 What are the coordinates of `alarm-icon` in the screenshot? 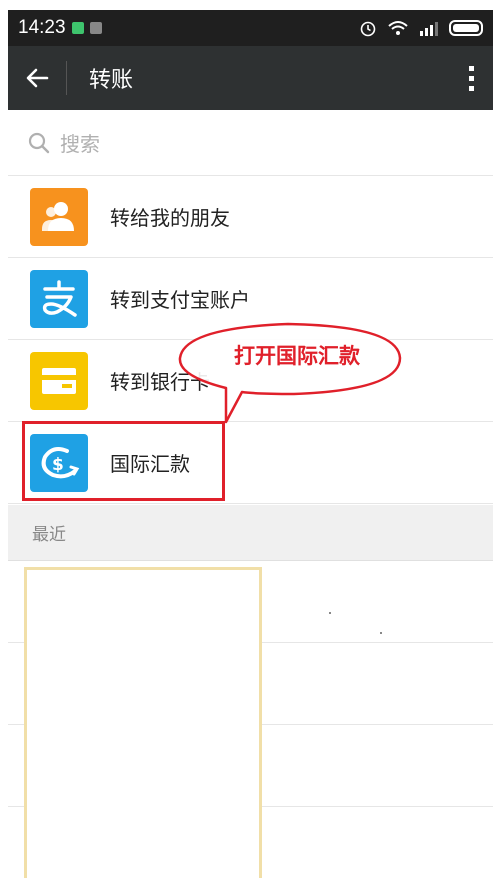 It's located at (368, 29).